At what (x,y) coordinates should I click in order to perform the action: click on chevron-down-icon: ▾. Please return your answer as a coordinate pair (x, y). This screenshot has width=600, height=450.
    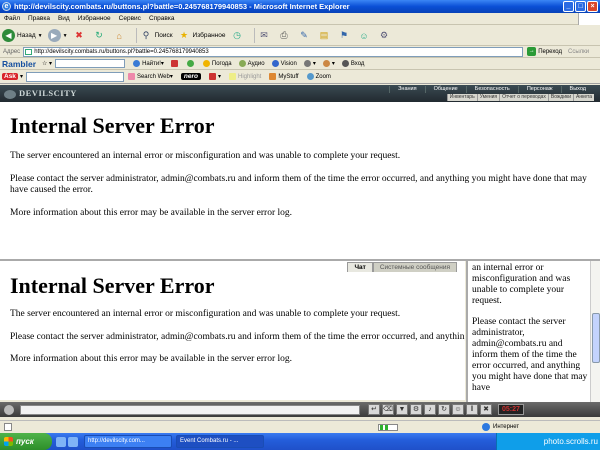
    Looking at the image, I should click on (21, 76).